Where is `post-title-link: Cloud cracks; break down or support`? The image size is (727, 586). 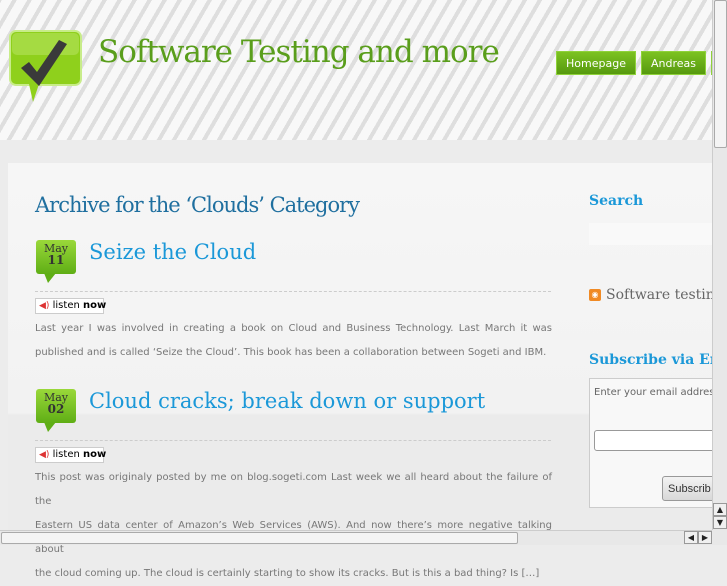 post-title-link: Cloud cracks; break down or support is located at coordinates (287, 401).